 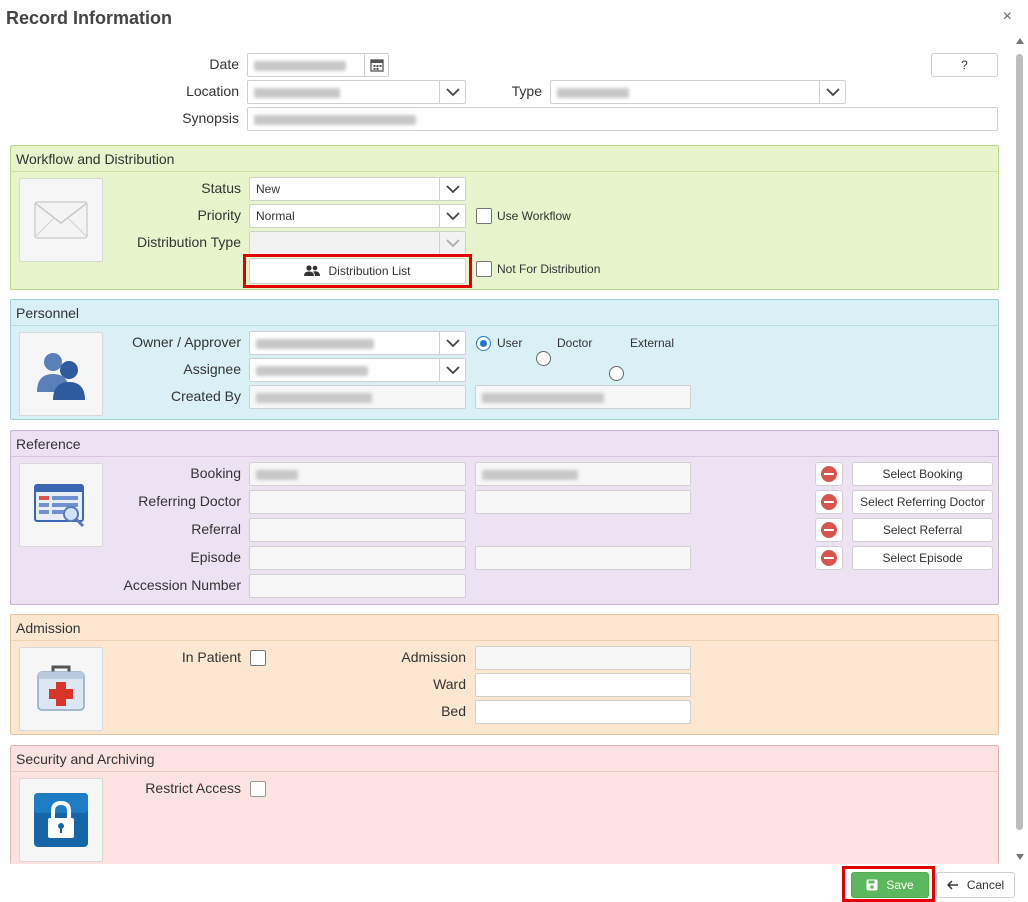 I want to click on admission-field, so click(x=583, y=658).